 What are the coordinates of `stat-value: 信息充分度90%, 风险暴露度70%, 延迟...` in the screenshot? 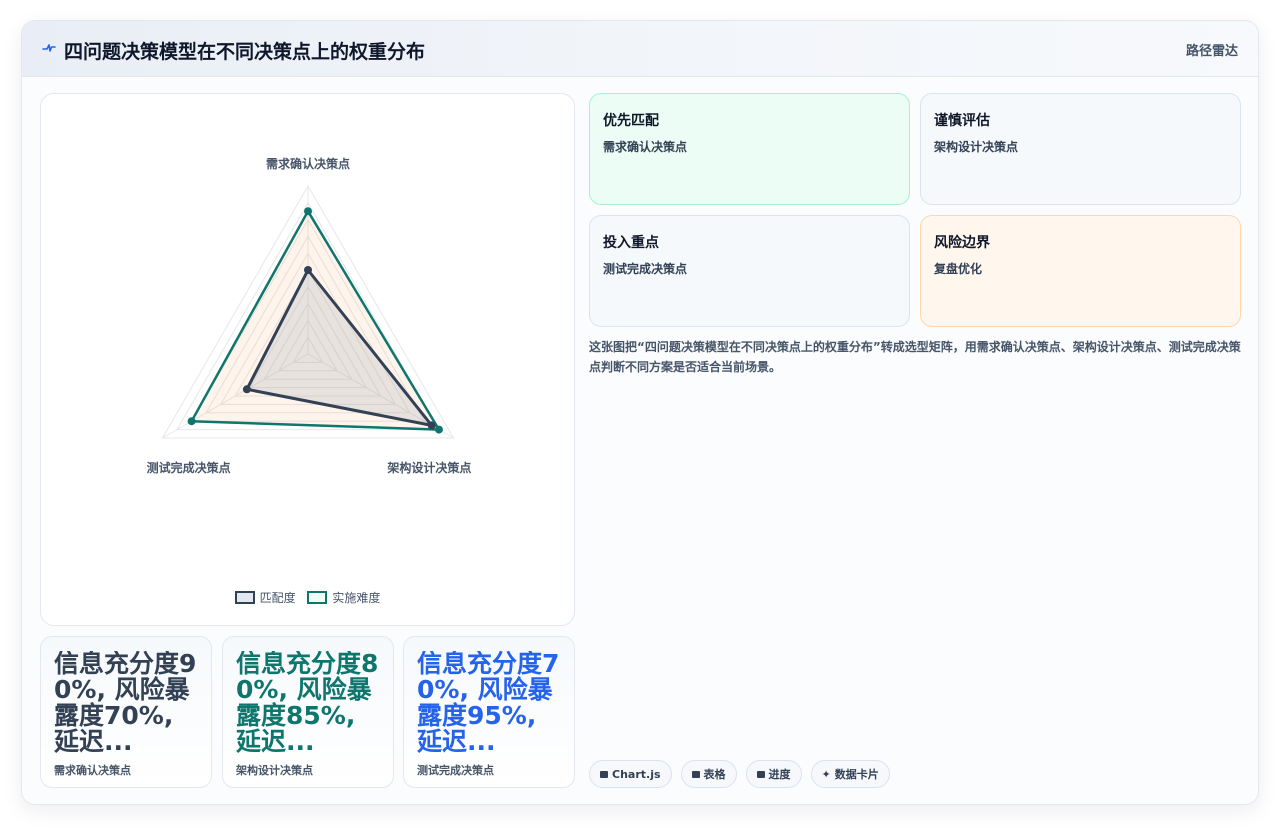 It's located at (125, 703).